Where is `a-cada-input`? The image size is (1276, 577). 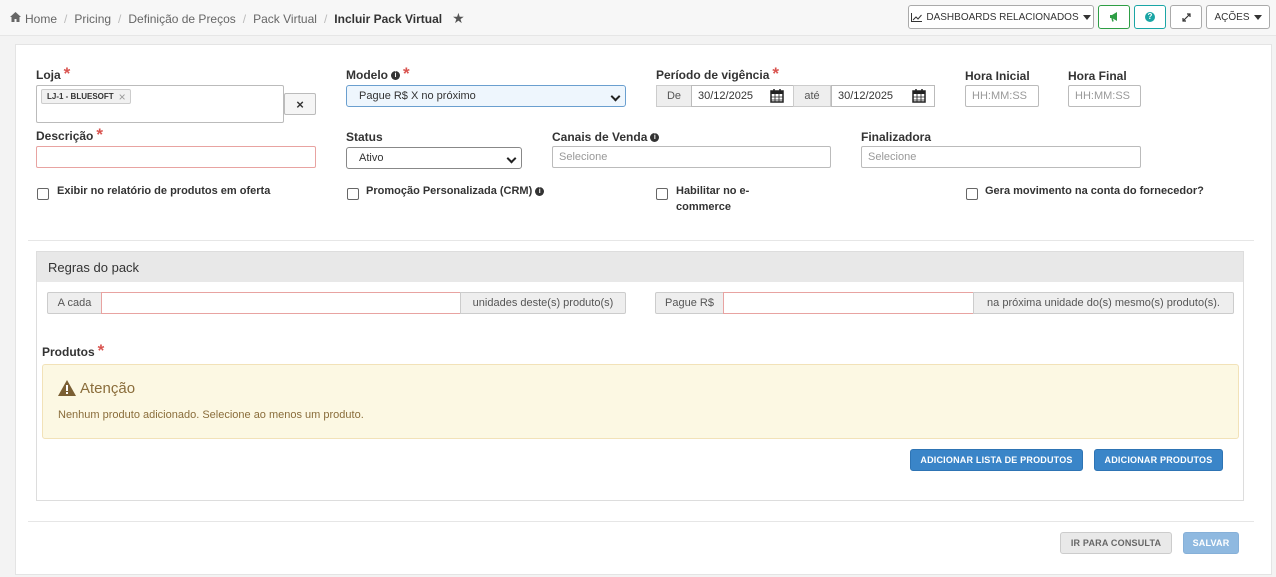 a-cada-input is located at coordinates (281, 303).